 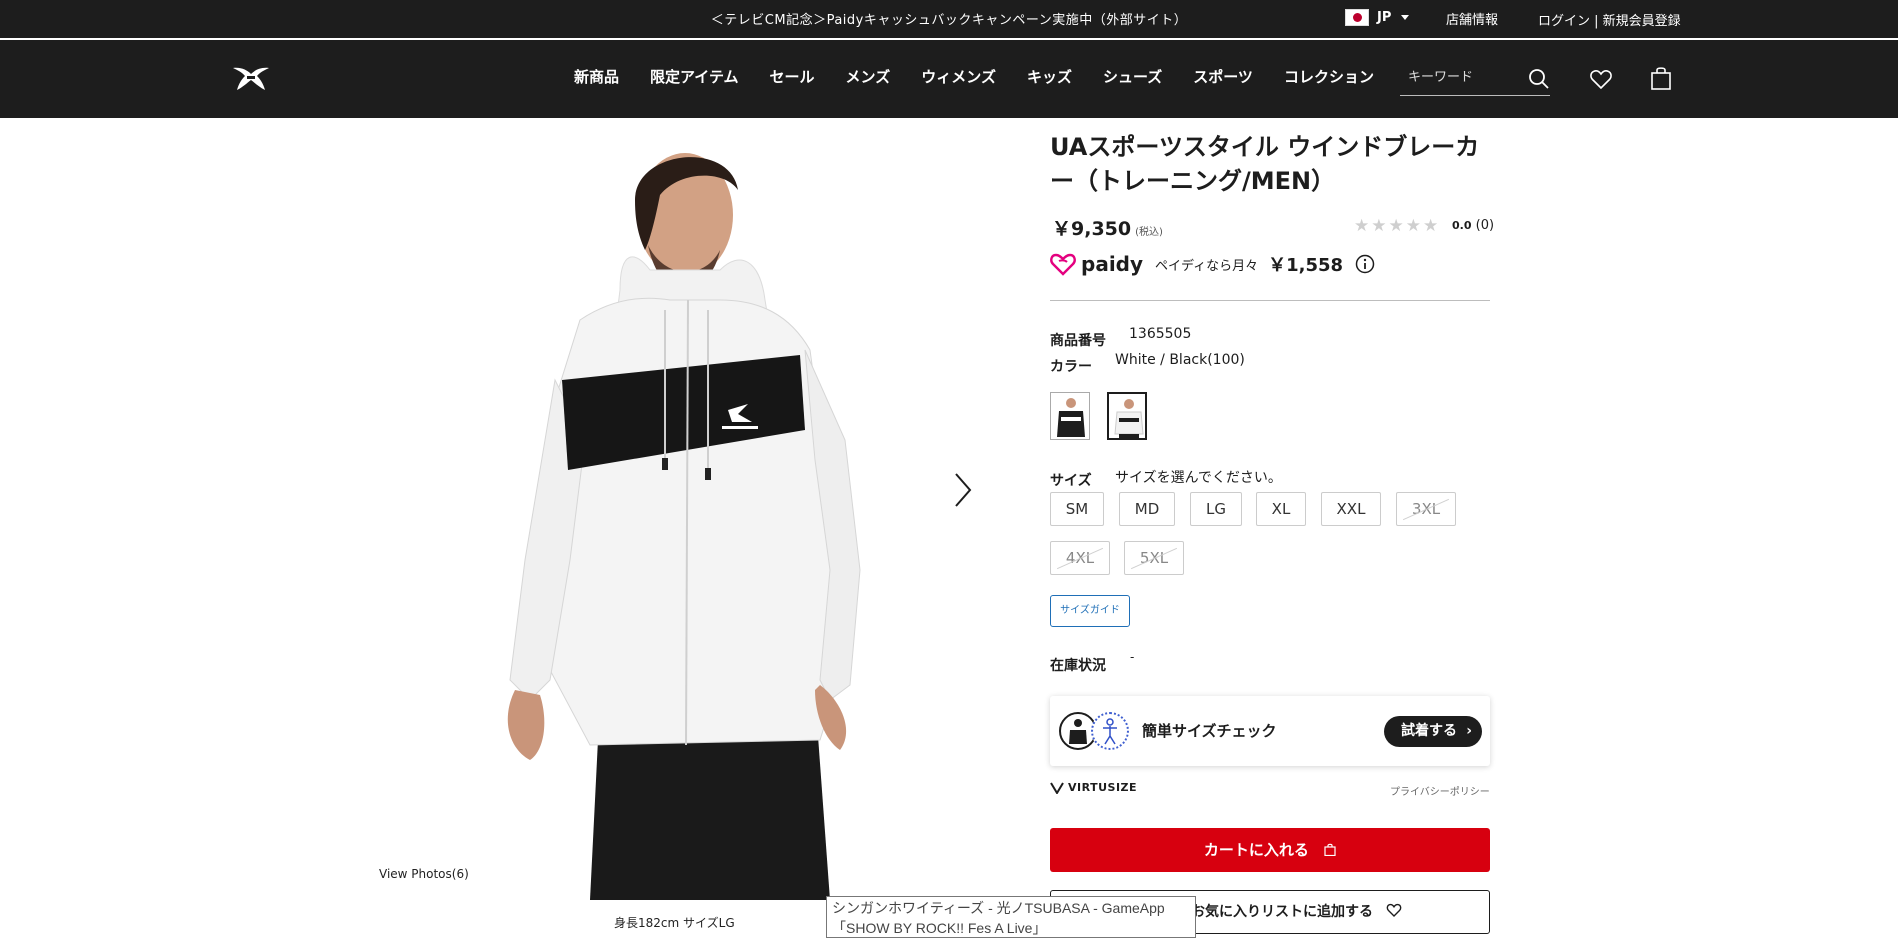 What do you see at coordinates (596, 76) in the screenshot?
I see `nav-new-arrivals: 新商品` at bounding box center [596, 76].